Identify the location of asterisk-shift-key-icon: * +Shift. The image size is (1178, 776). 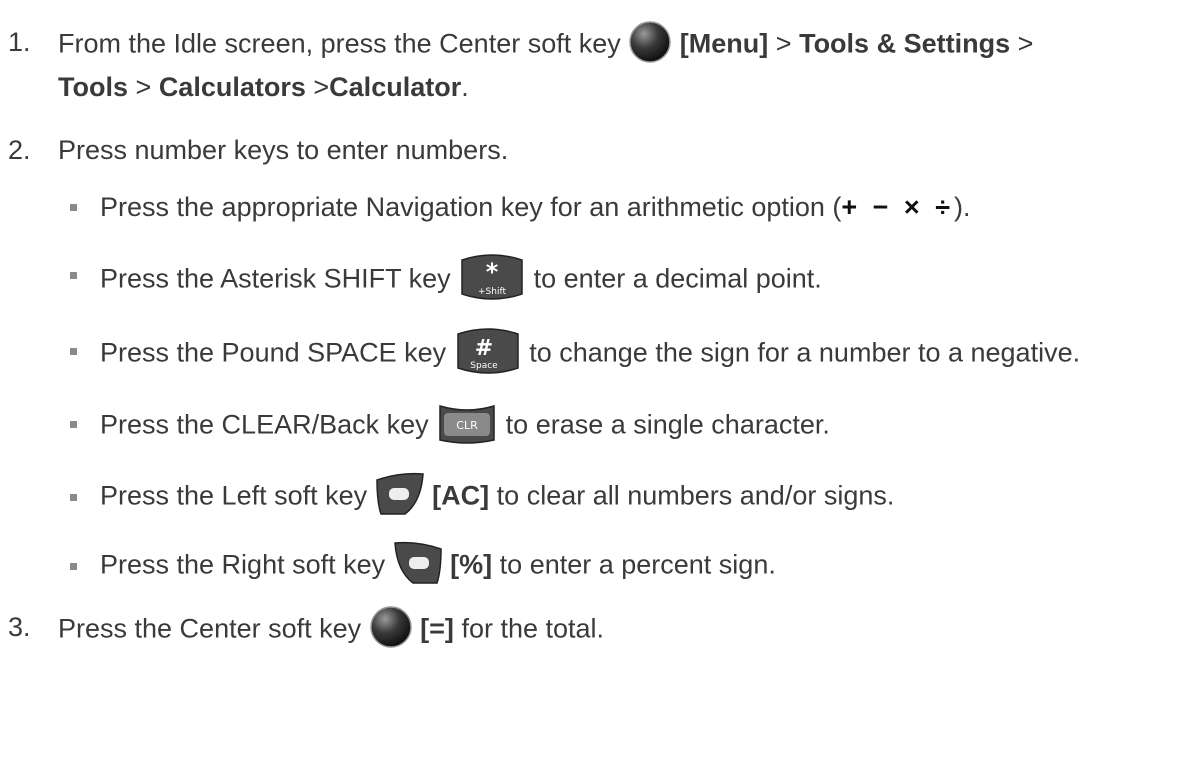
(492, 280).